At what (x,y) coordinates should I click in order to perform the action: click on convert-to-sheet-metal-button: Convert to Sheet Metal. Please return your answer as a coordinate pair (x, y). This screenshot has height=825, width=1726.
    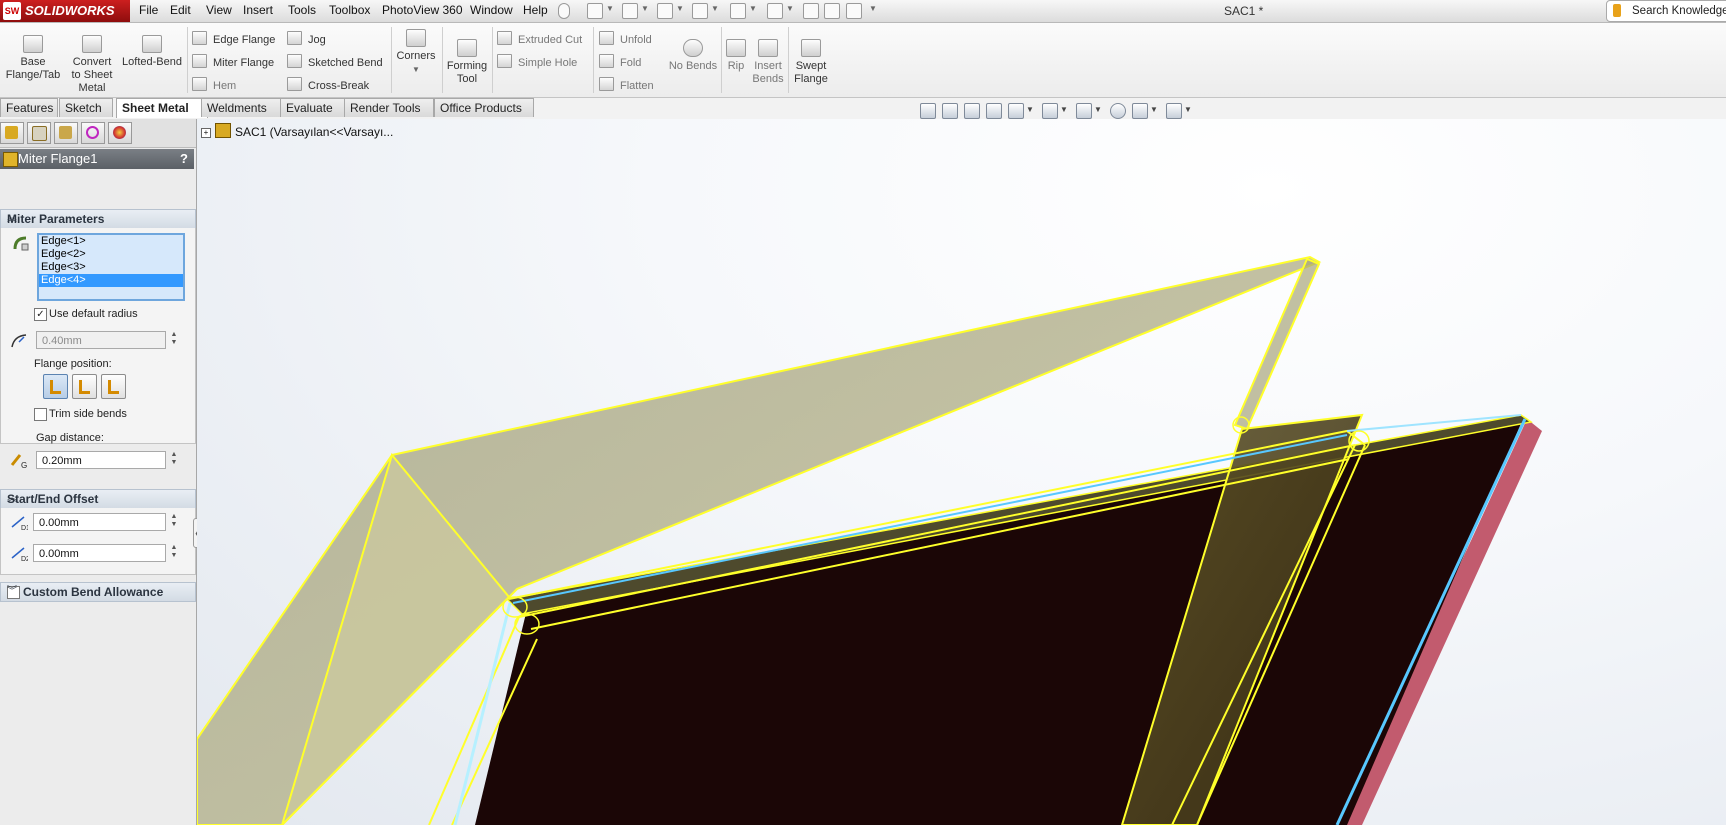
    Looking at the image, I should click on (92, 65).